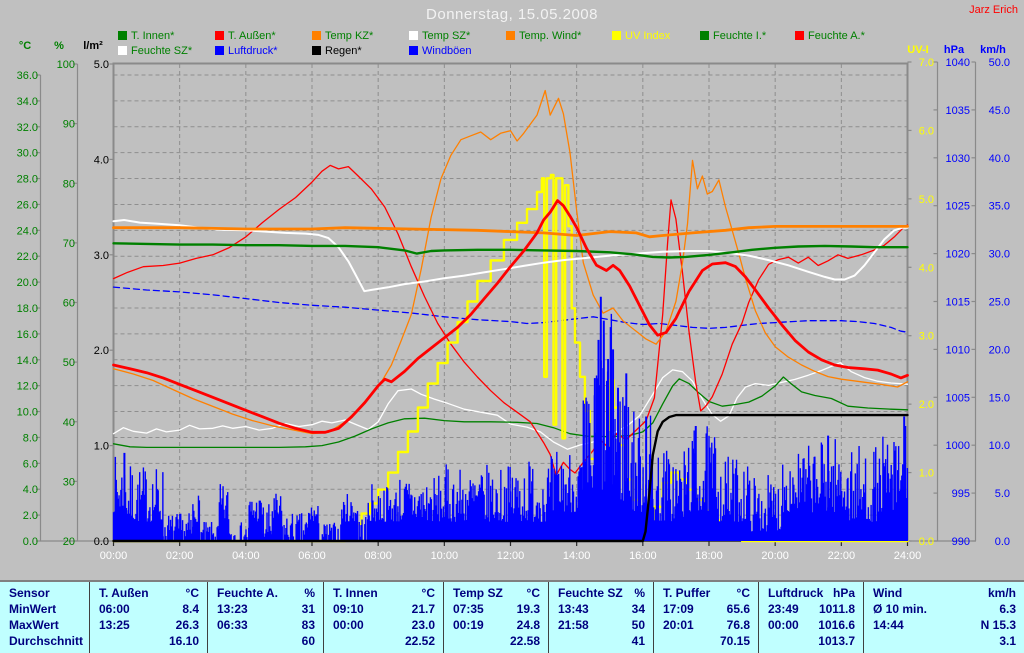  Describe the element at coordinates (27, 154) in the screenshot. I see `tick-label-temp_c: 30.0` at that location.